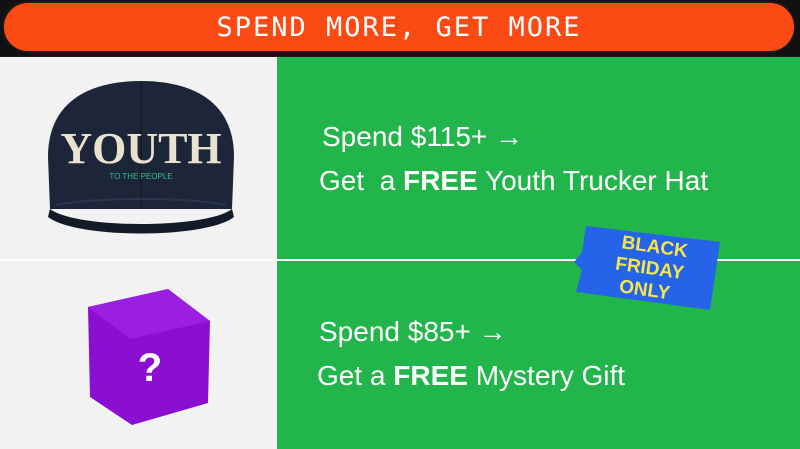 The image size is (800, 449). I want to click on question-mark: ?, so click(150, 368).